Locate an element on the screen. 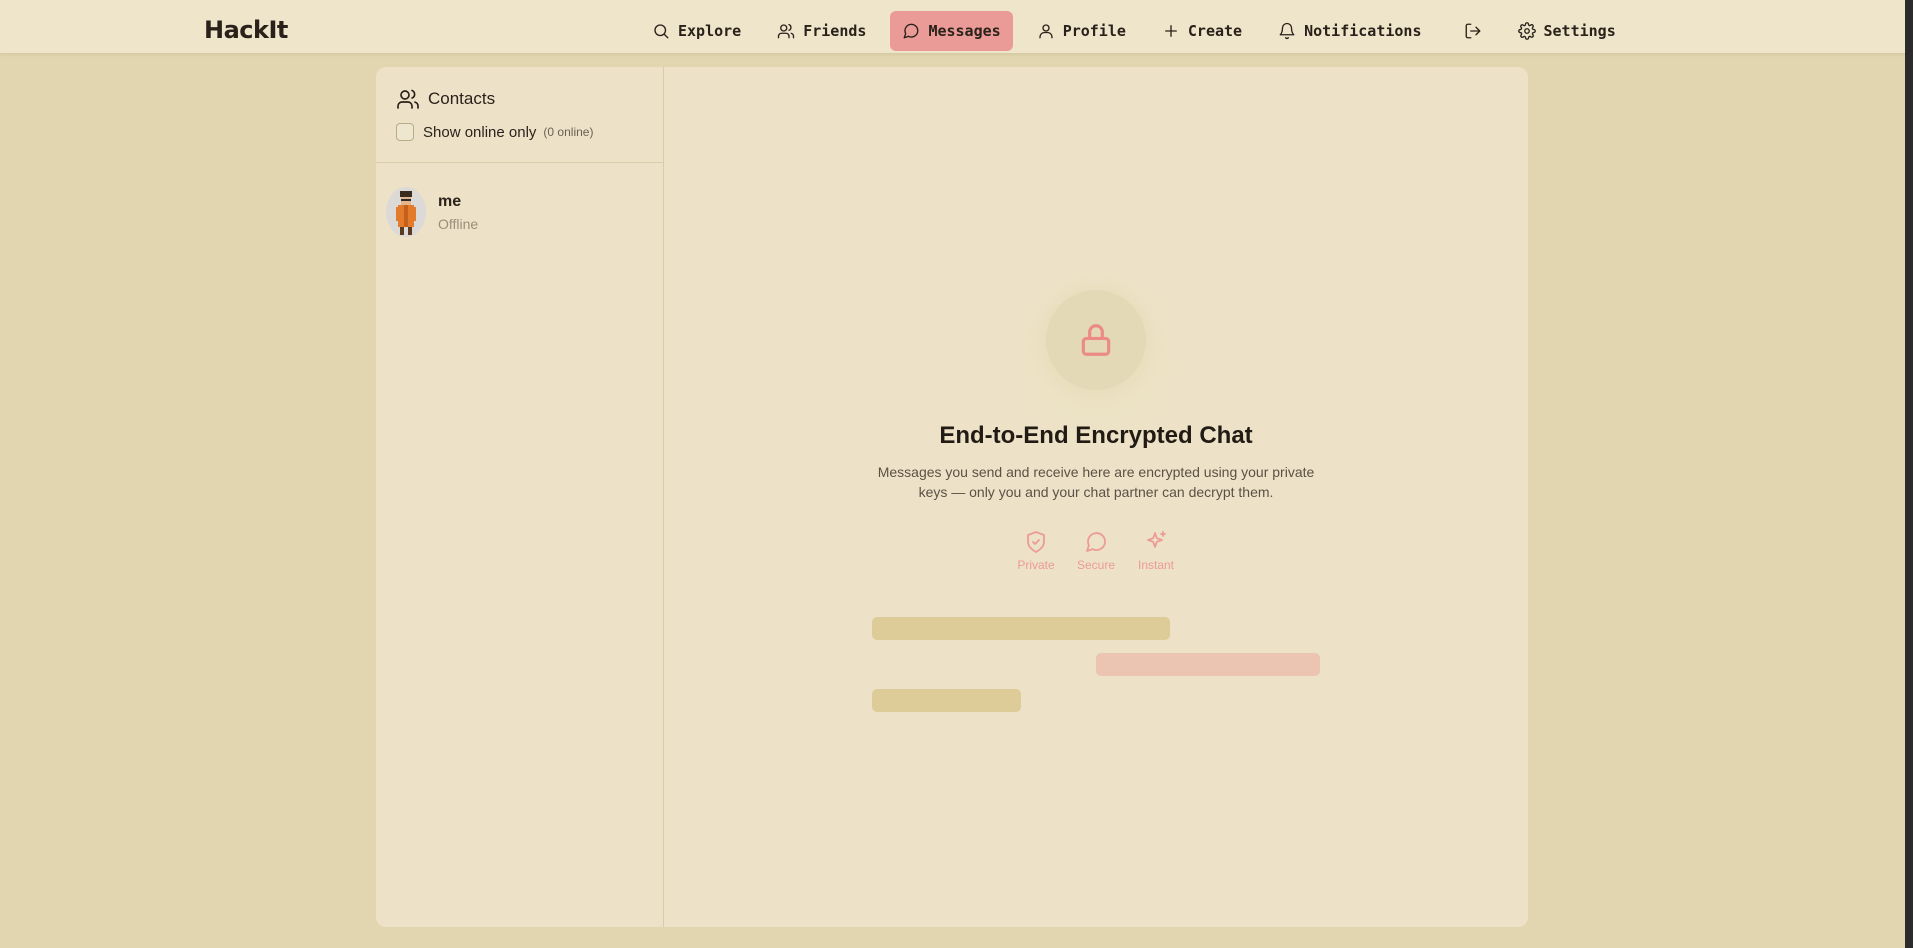 The image size is (1913, 948). feature-instant: Instant is located at coordinates (1156, 551).